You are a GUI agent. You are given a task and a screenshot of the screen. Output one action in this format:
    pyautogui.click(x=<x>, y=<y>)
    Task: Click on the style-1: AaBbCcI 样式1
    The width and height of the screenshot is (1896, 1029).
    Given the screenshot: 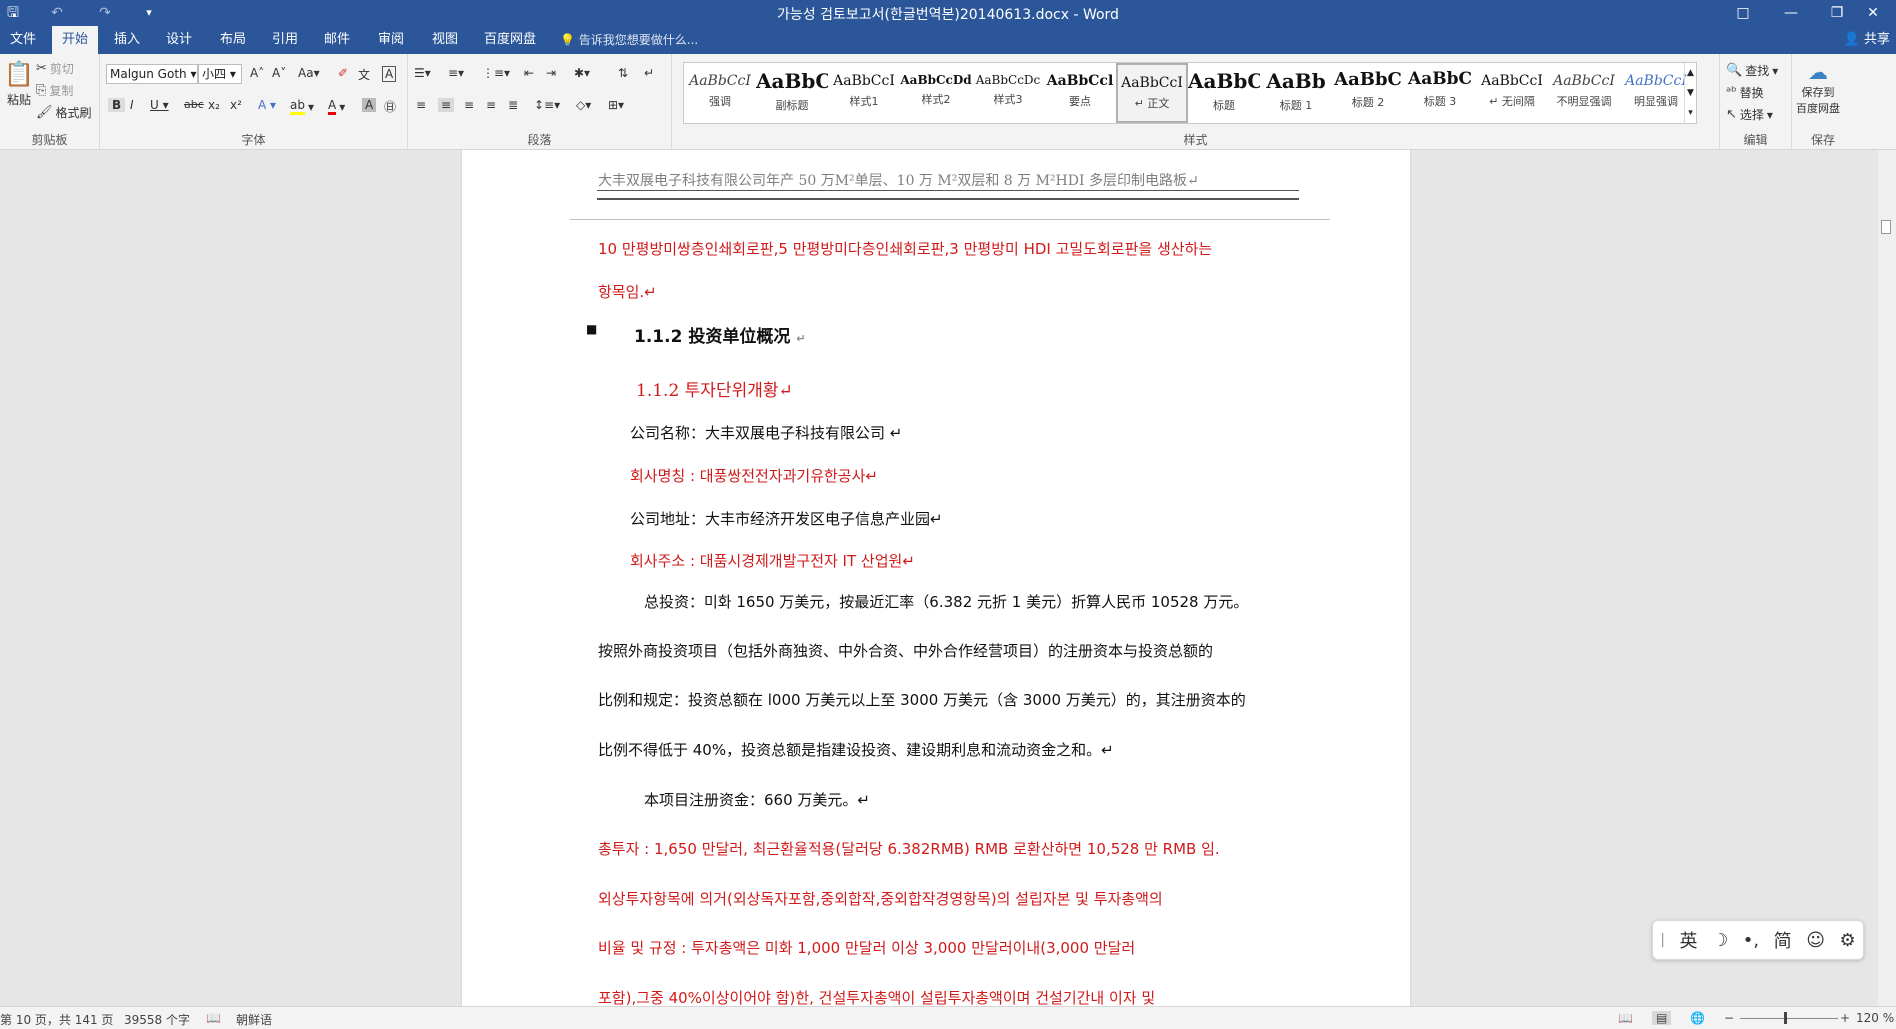 What is the action you would take?
    pyautogui.click(x=864, y=93)
    